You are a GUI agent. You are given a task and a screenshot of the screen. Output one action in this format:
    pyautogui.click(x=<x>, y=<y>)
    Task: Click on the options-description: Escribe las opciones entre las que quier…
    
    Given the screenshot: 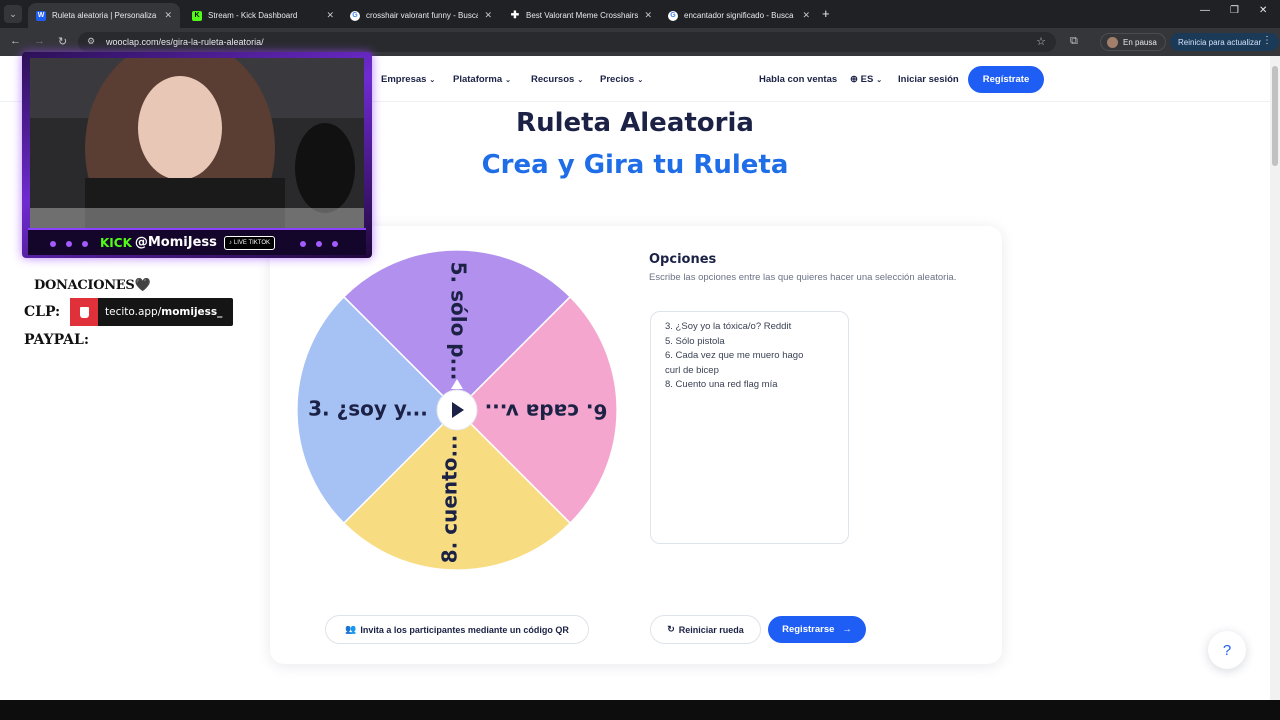 What is the action you would take?
    pyautogui.click(x=803, y=277)
    